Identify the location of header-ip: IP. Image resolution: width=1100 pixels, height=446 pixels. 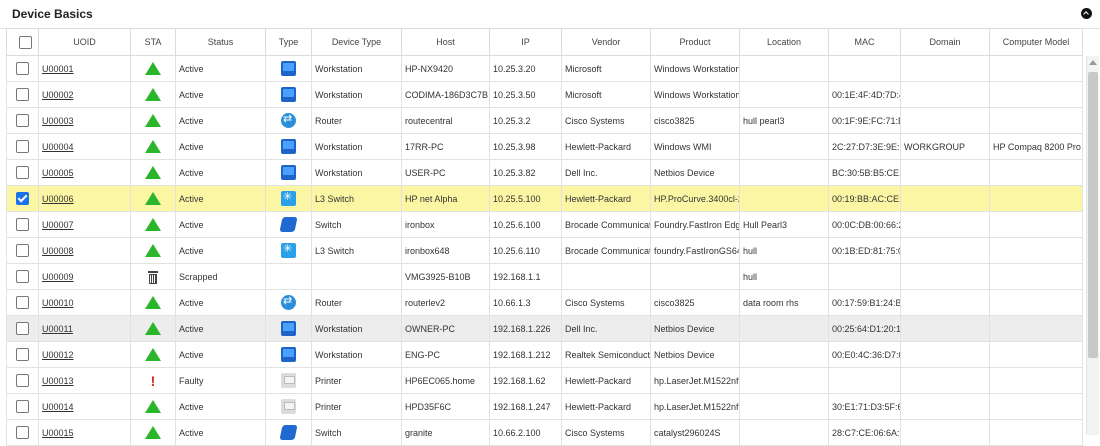
(525, 42).